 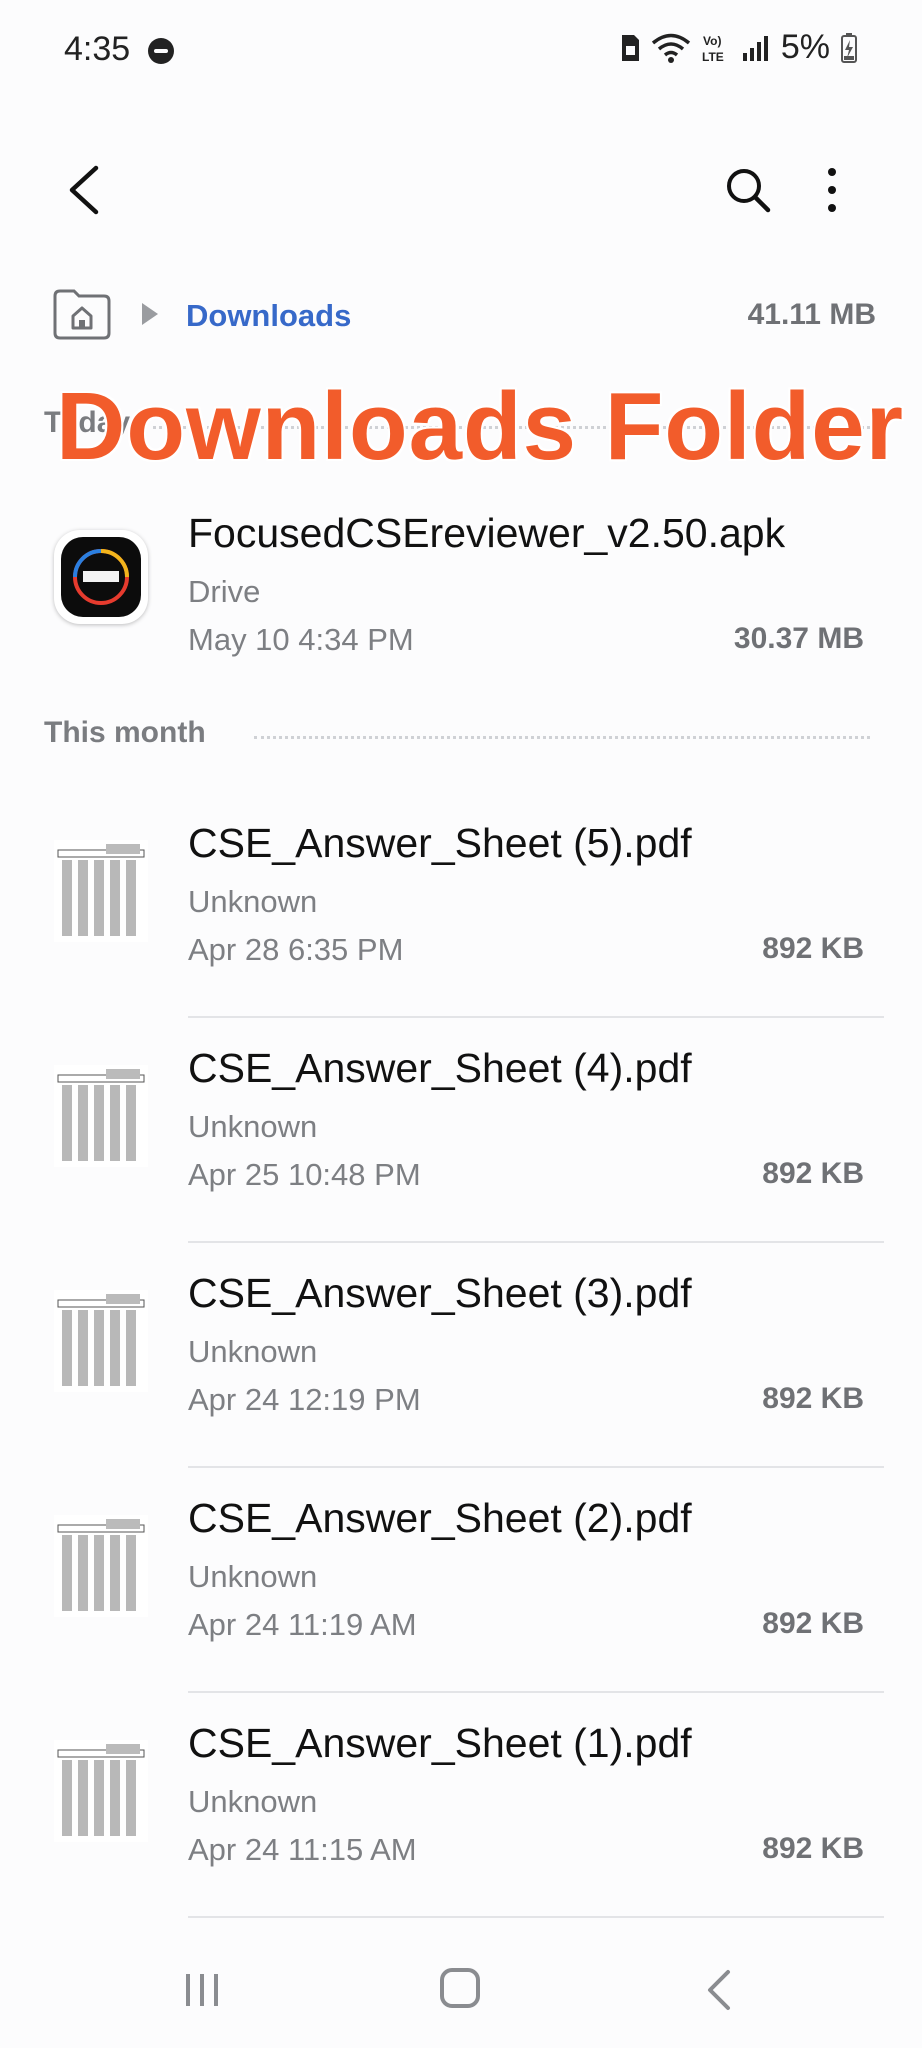 What do you see at coordinates (712, 41) in the screenshot?
I see `svg-text: Vo)` at bounding box center [712, 41].